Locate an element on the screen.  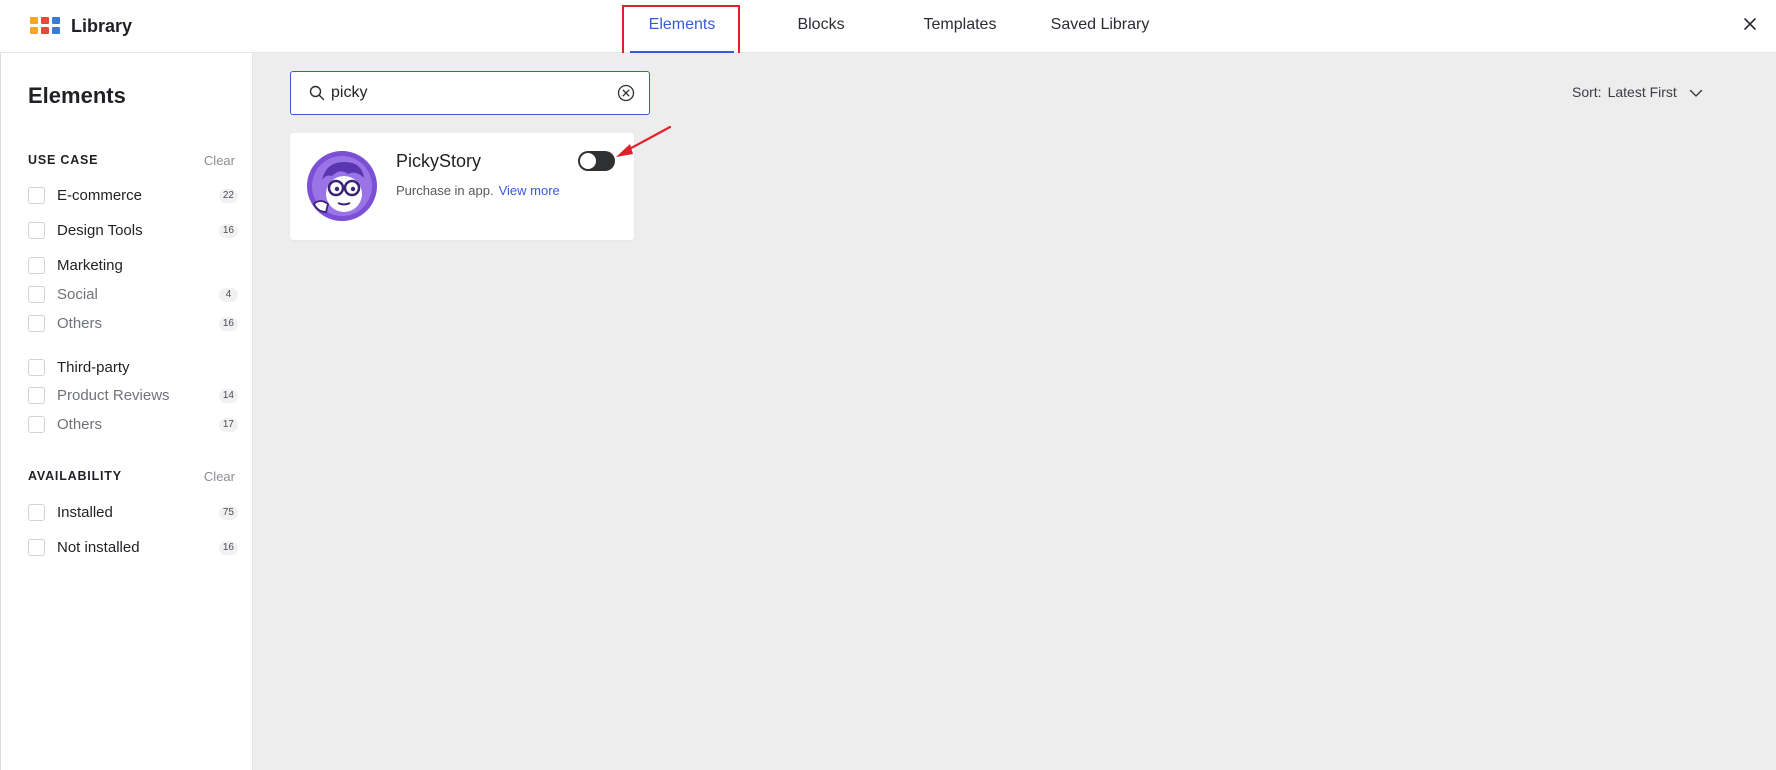
filter-label: Installed is located at coordinates (85, 512).